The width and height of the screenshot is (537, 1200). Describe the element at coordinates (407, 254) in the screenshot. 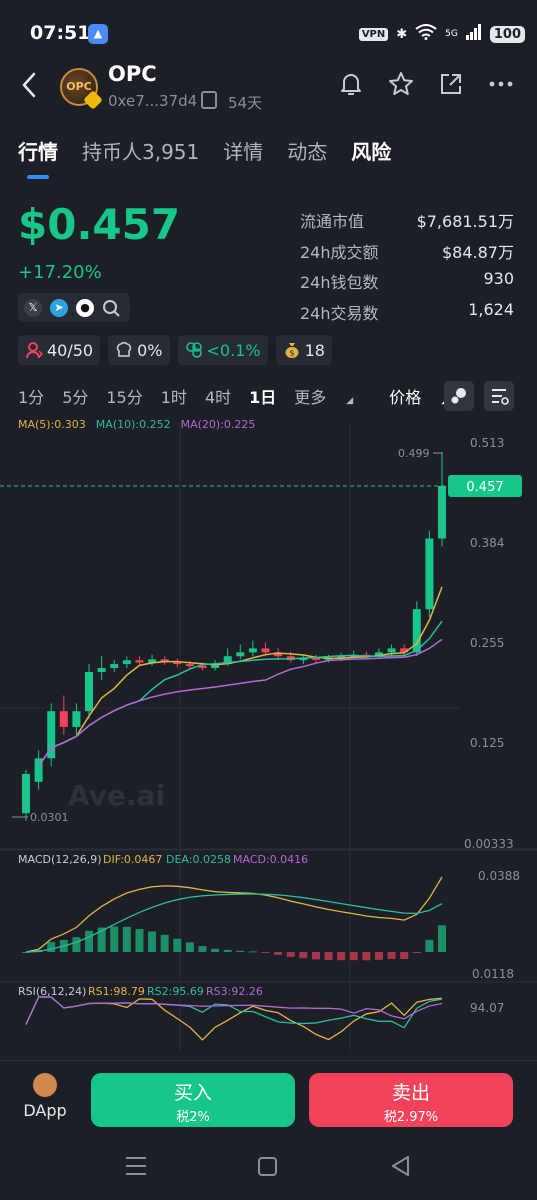

I see `stat-row: 24h成交额 $84.87万` at that location.